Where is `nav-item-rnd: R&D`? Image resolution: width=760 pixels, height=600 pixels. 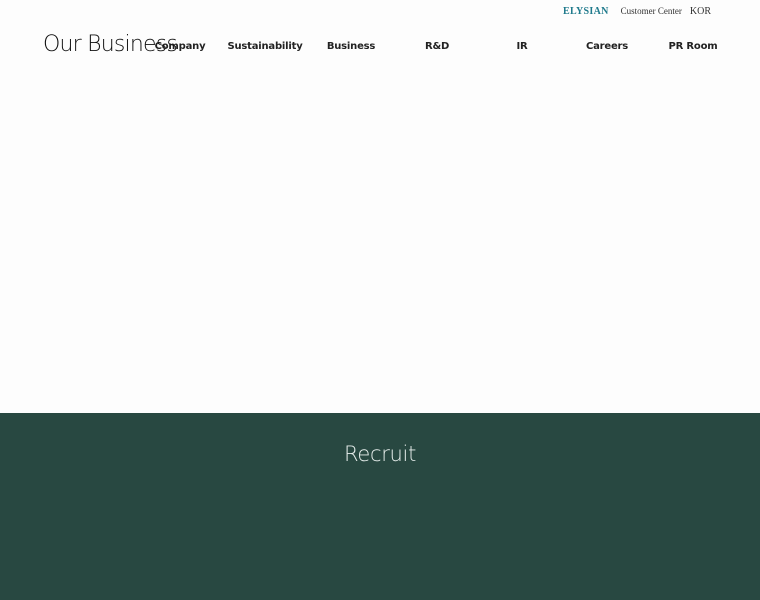 nav-item-rnd: R&D is located at coordinates (437, 46).